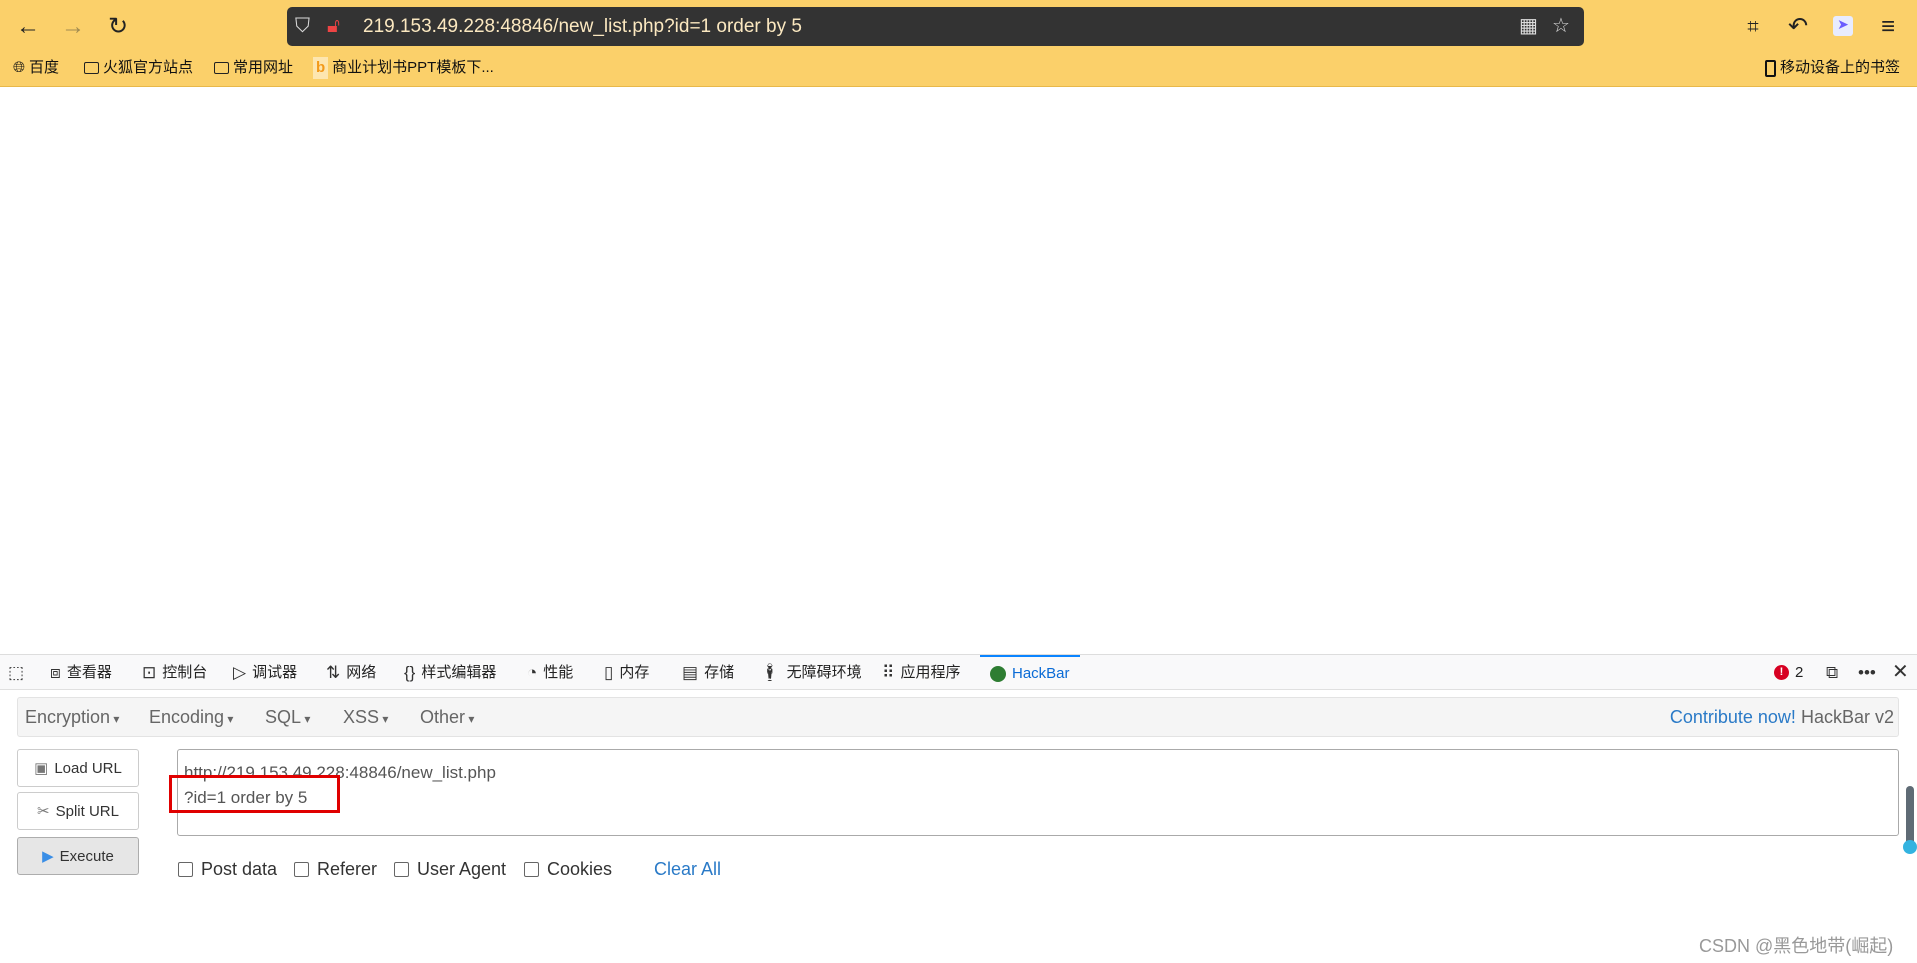  What do you see at coordinates (447, 718) in the screenshot?
I see `menu-other: Other` at bounding box center [447, 718].